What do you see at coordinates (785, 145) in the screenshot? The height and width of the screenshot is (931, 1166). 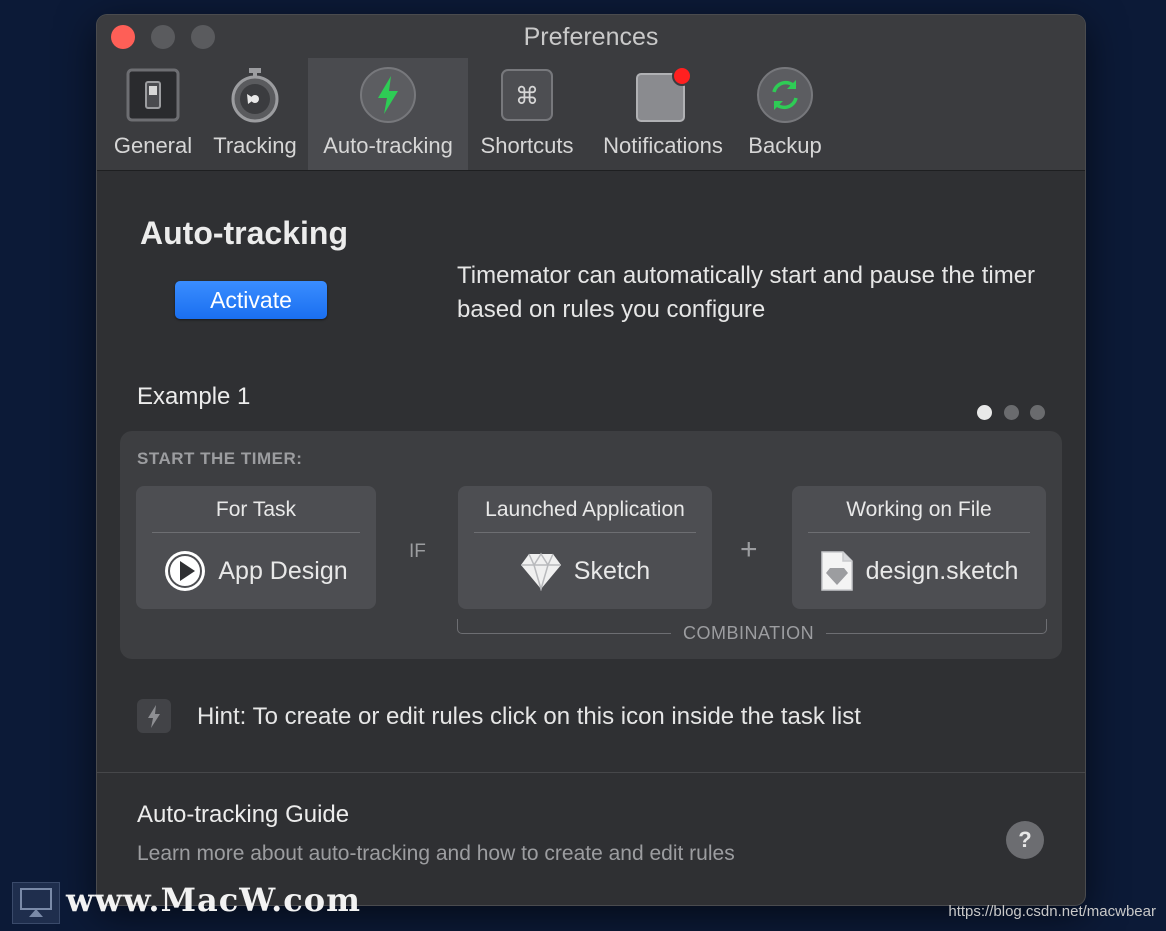 I see `tab-backup-label: Backup` at bounding box center [785, 145].